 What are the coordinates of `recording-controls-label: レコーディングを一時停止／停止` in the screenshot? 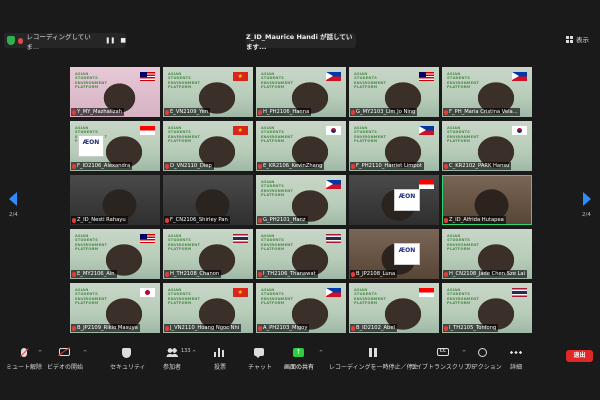 It's located at (374, 367).